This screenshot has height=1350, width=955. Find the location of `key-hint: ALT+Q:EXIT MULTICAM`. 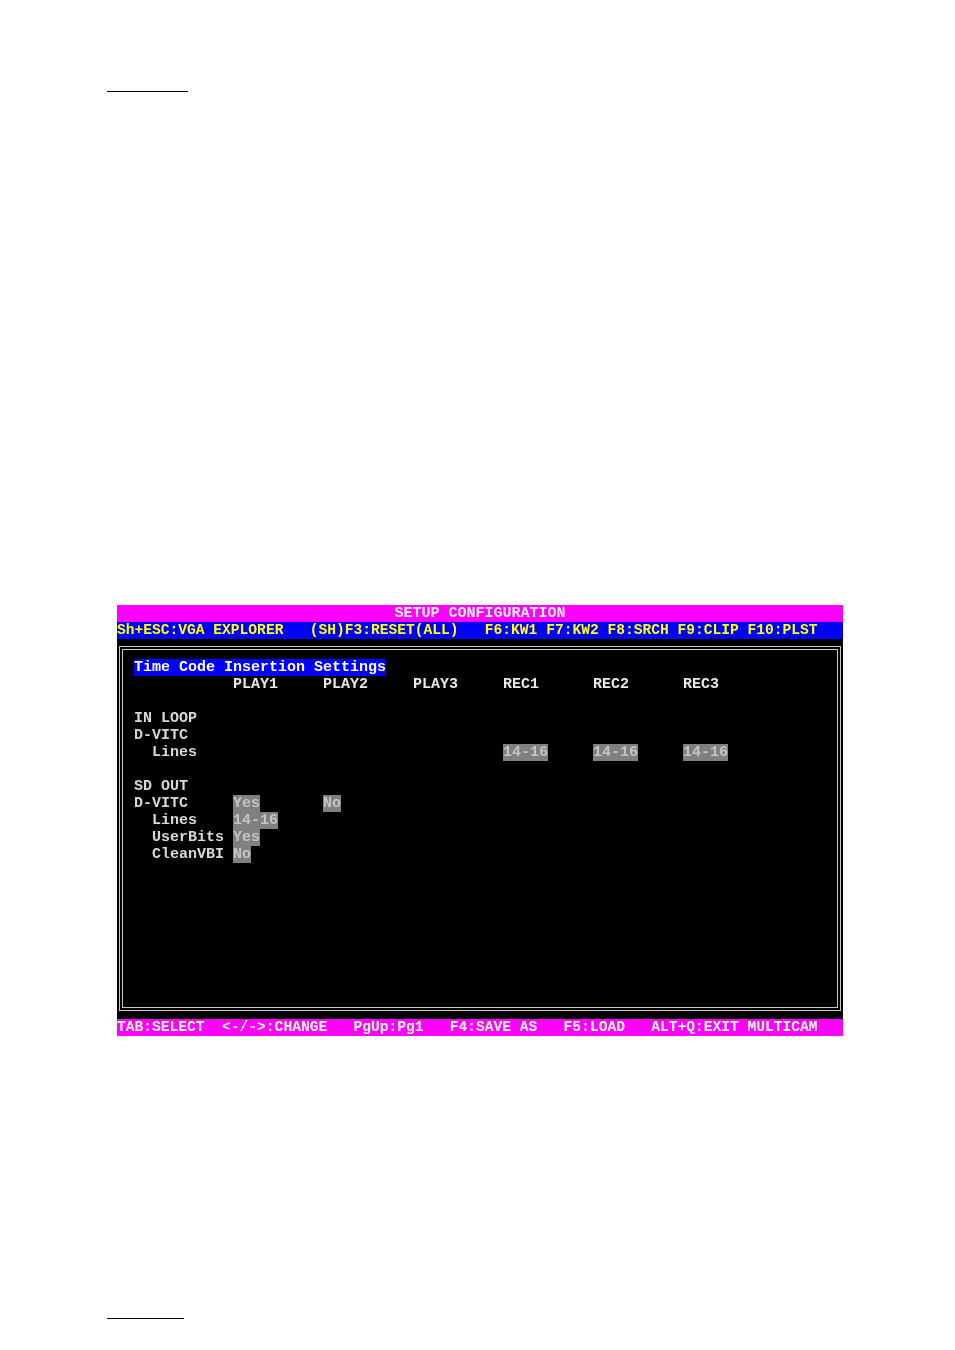

key-hint: ALT+Q:EXIT MULTICAM is located at coordinates (734, 1027).